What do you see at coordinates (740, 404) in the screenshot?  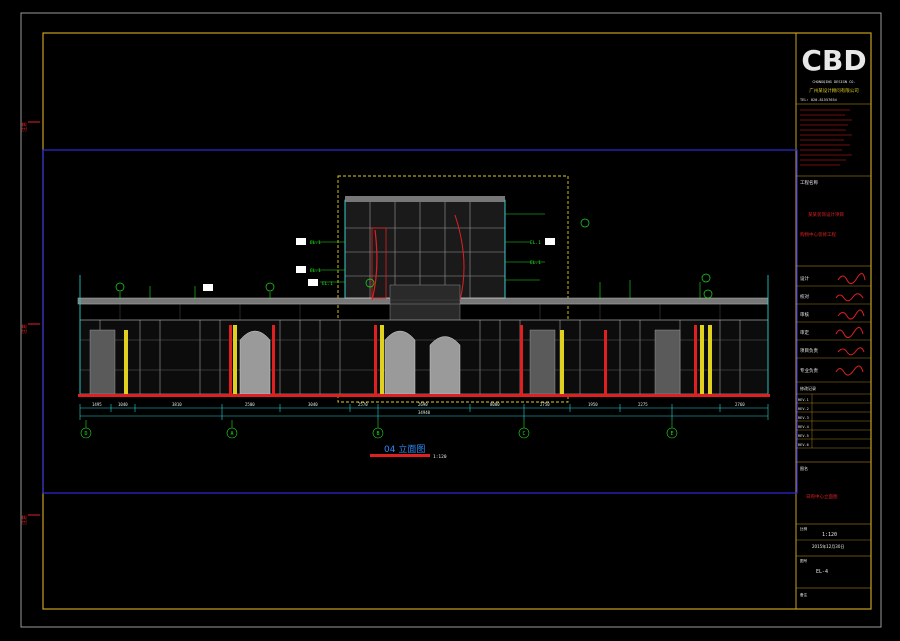 I see `dim-12: 2760` at bounding box center [740, 404].